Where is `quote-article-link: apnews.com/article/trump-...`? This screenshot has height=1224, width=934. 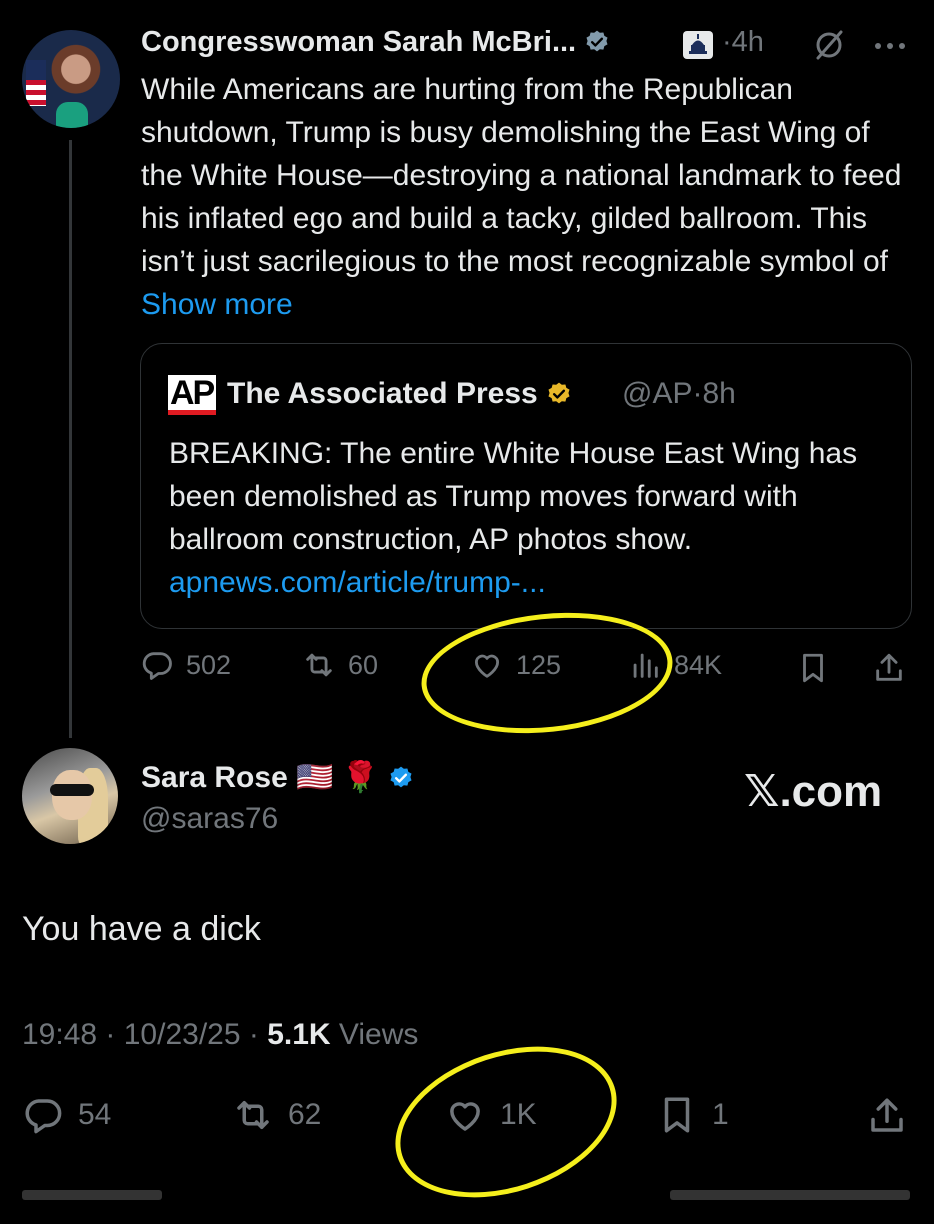 quote-article-link: apnews.com/article/trump-... is located at coordinates (357, 582).